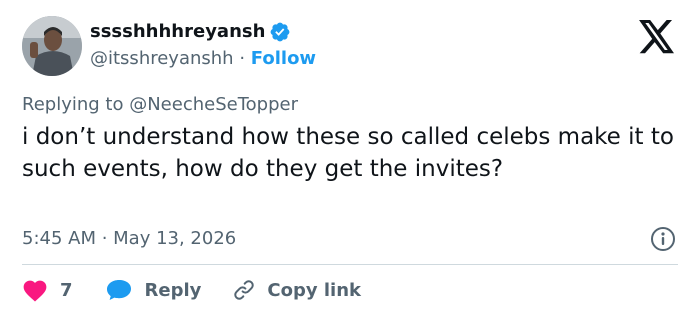 Image resolution: width=700 pixels, height=318 pixels. I want to click on divider, so click(350, 264).